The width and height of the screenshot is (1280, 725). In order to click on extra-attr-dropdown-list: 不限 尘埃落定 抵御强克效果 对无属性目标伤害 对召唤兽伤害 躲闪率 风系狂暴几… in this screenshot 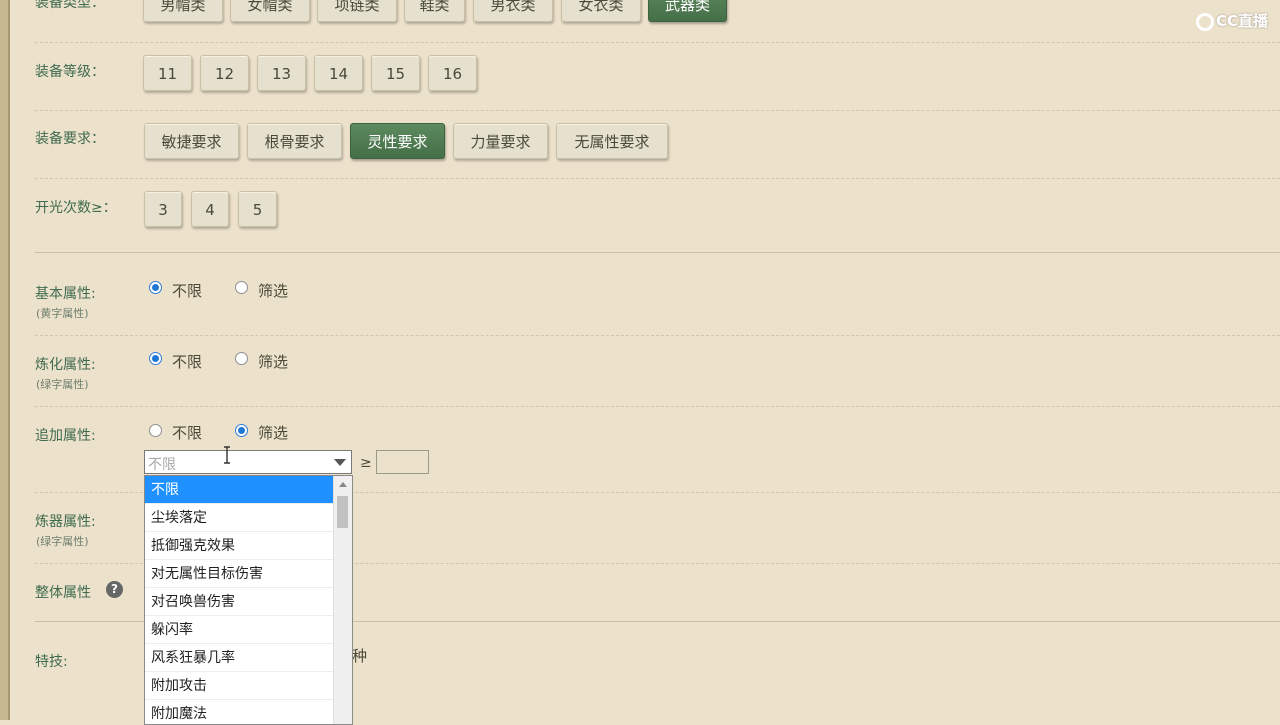, I will do `click(248, 600)`.